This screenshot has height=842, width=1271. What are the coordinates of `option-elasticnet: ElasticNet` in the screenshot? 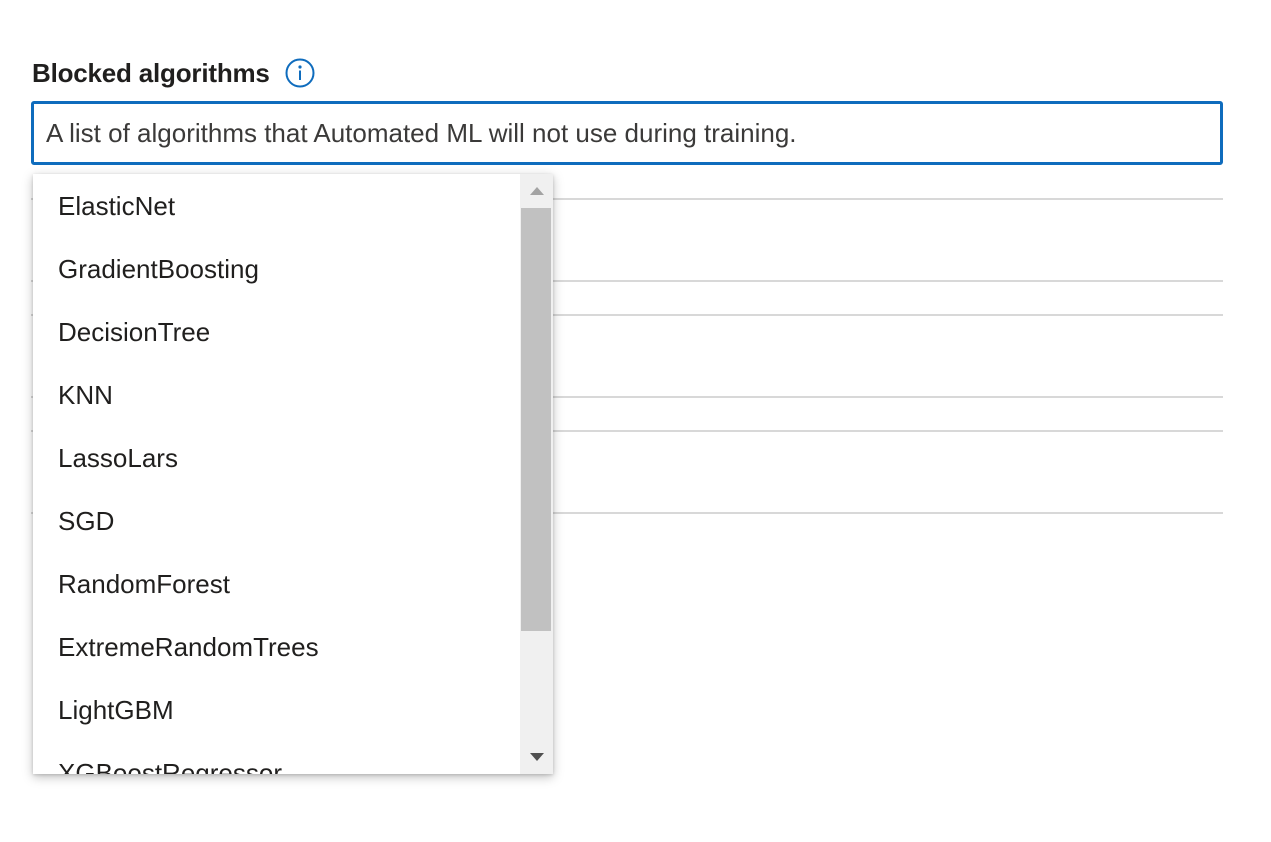 It's located at (276, 206).